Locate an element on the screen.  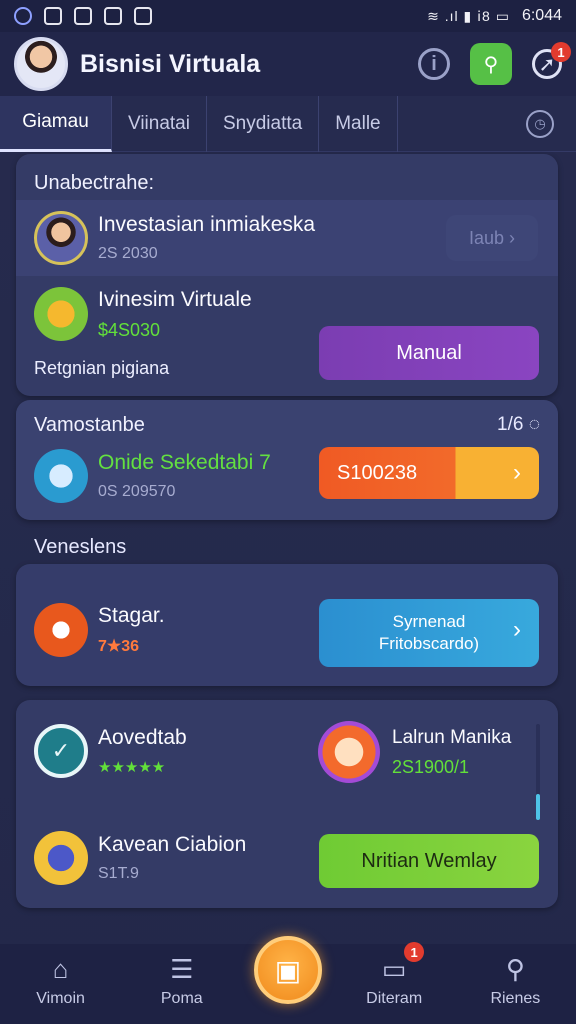
page-counter: 1/6 ◌ is located at coordinates (518, 424).